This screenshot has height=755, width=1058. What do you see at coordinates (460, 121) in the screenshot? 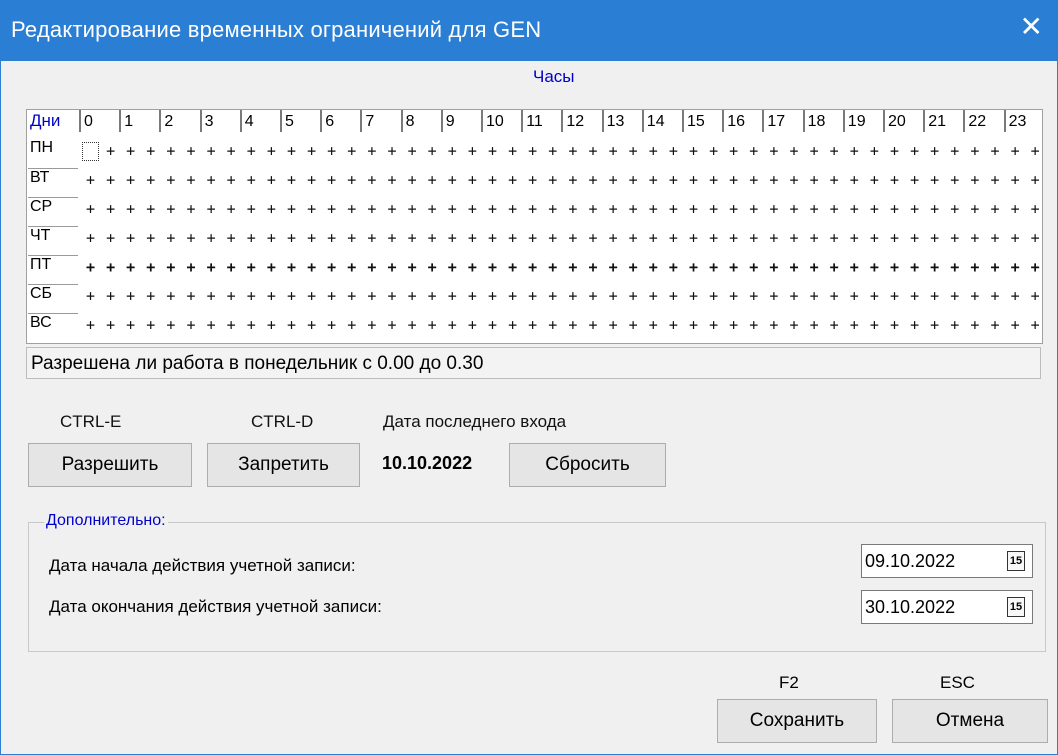
I see `hour-label: 9` at bounding box center [460, 121].